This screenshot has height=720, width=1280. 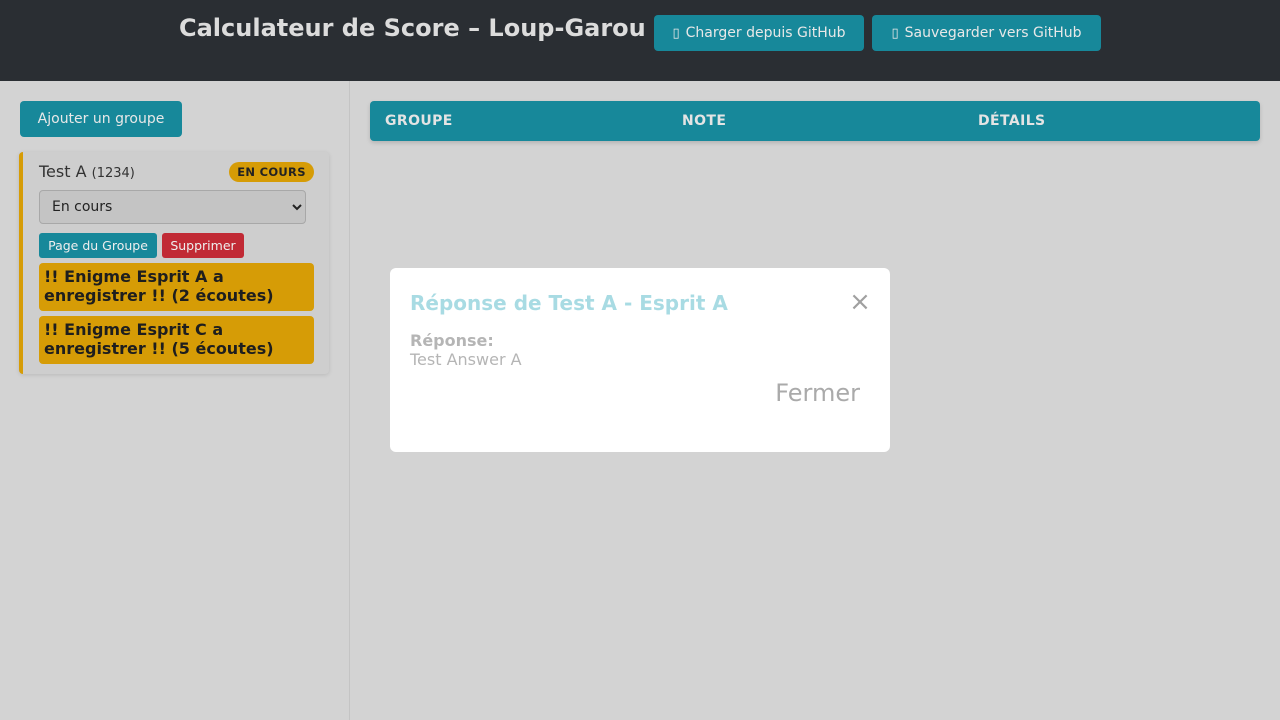 I want to click on group-name-line: Test A (1234), so click(x=87, y=171).